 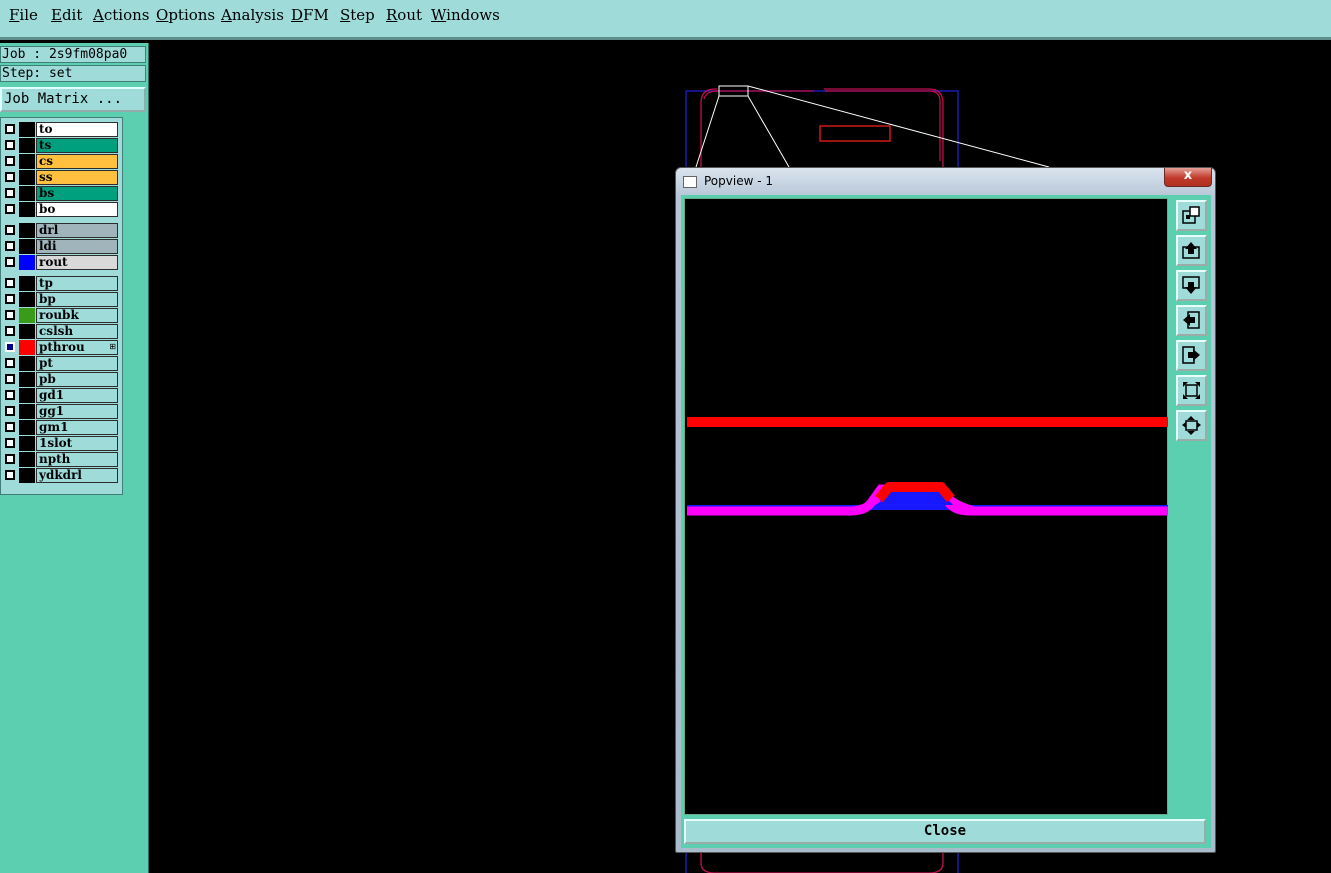 What do you see at coordinates (60, 193) in the screenshot?
I see `layer-row-bs: bs` at bounding box center [60, 193].